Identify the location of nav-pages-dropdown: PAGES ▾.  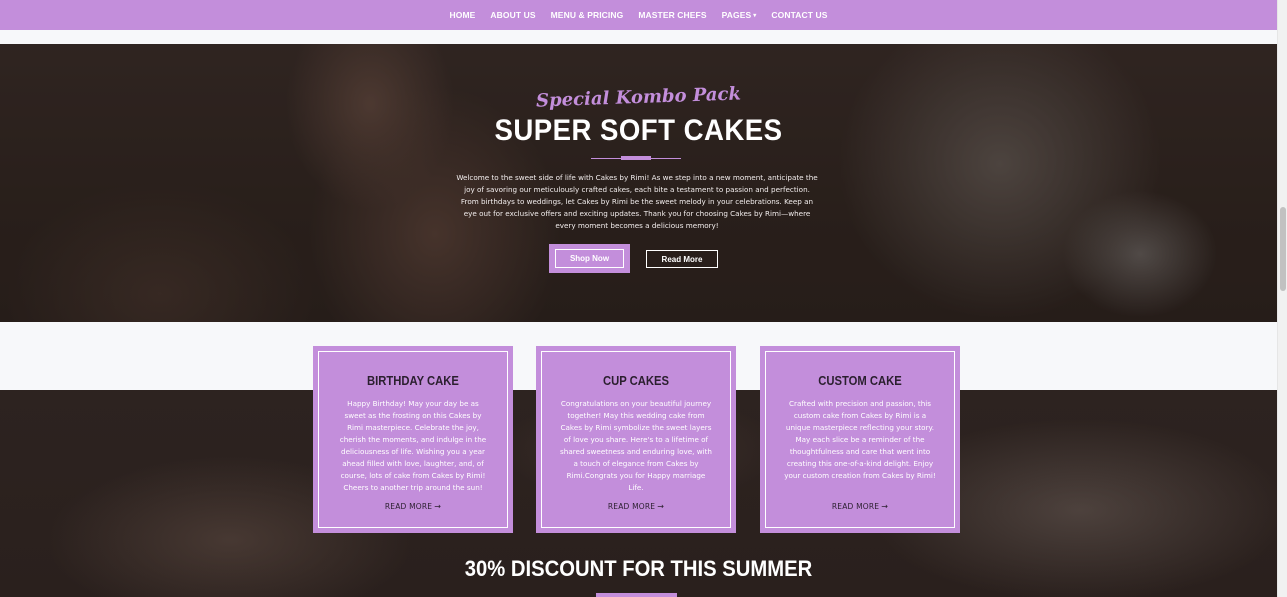
(739, 15).